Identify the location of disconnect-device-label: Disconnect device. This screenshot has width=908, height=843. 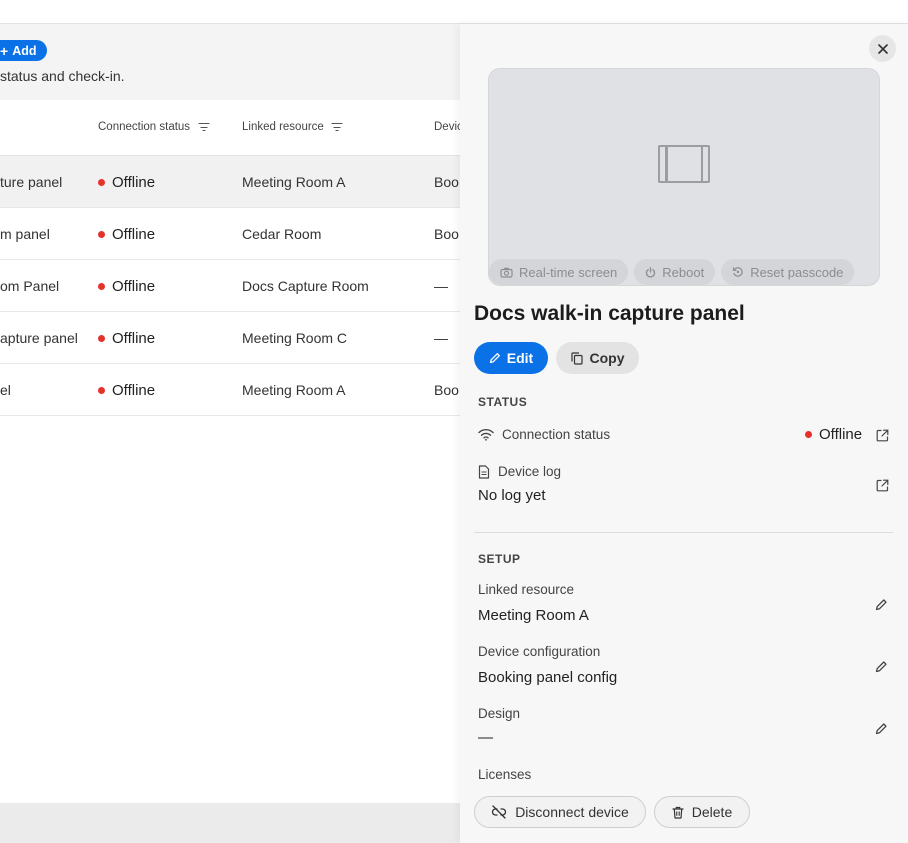
(572, 812).